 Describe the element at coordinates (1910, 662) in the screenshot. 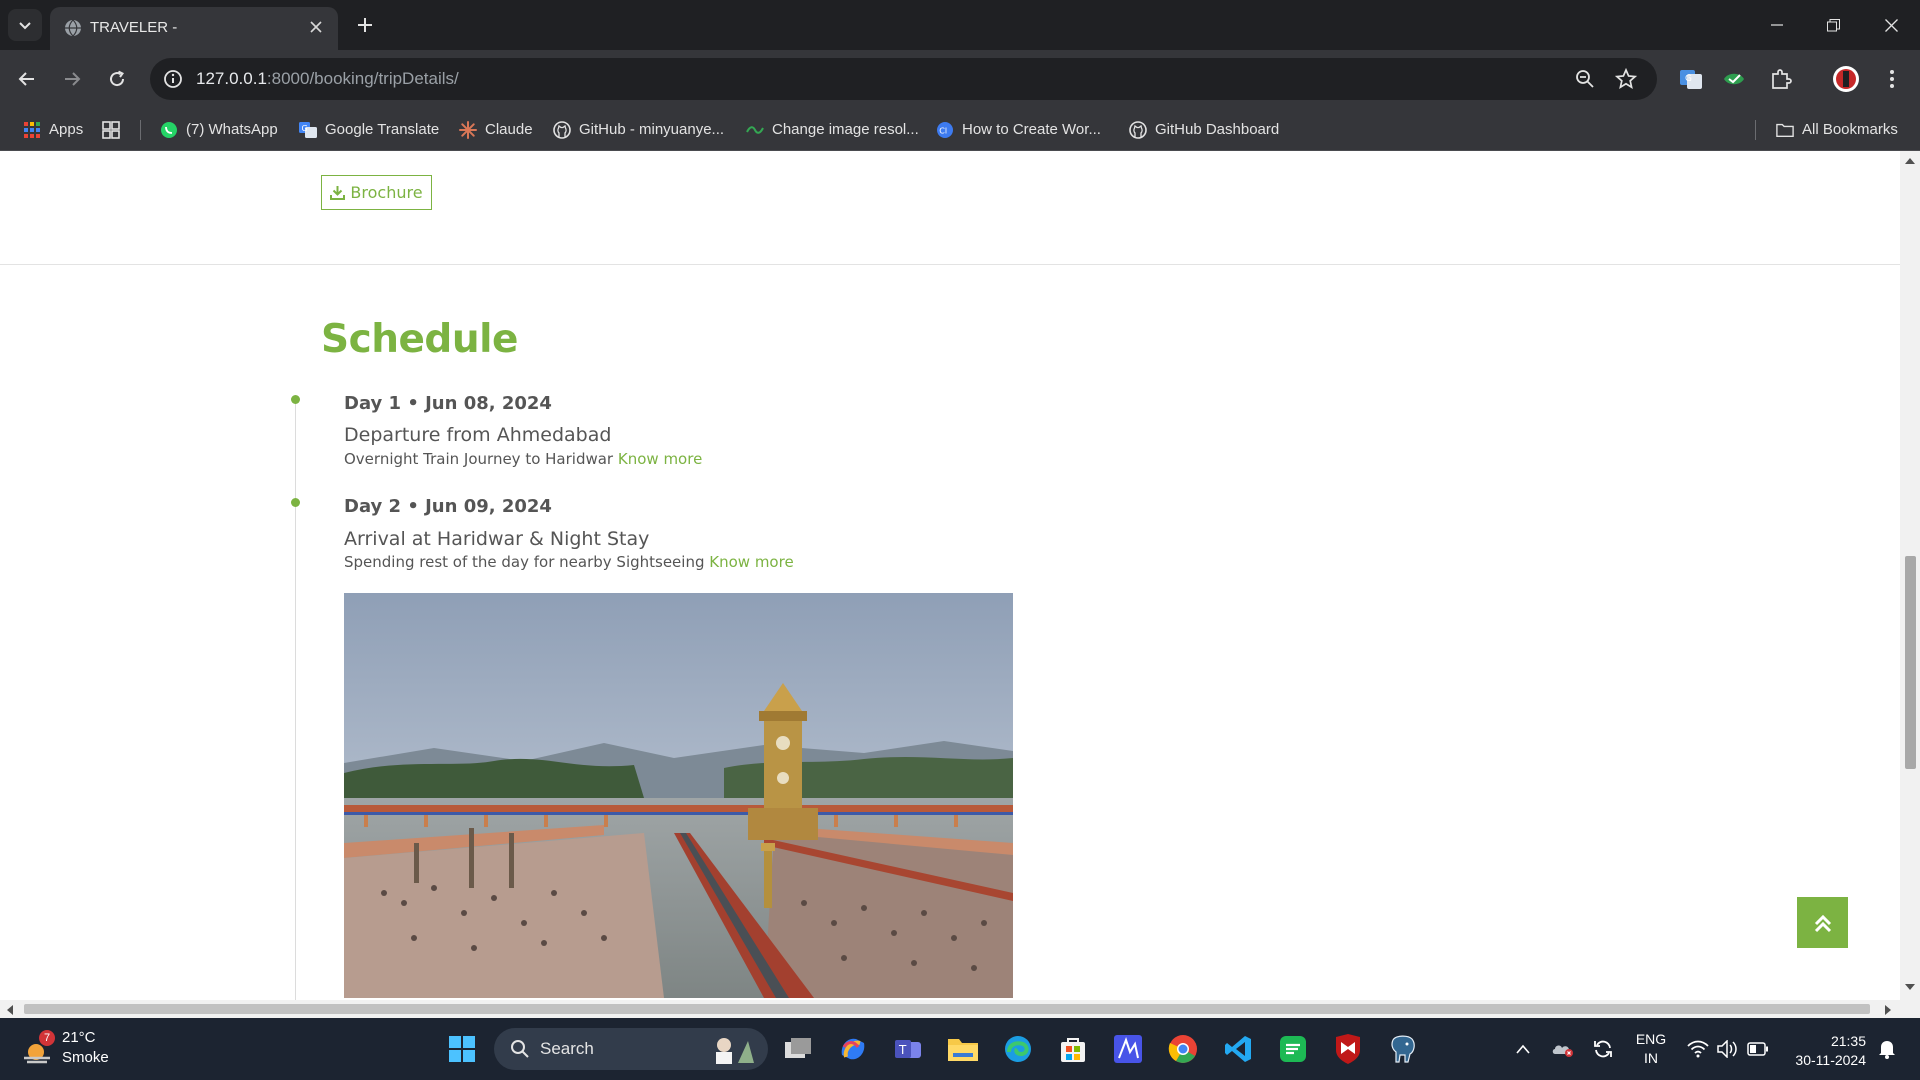

I see `vertical-scroll-thumb` at that location.